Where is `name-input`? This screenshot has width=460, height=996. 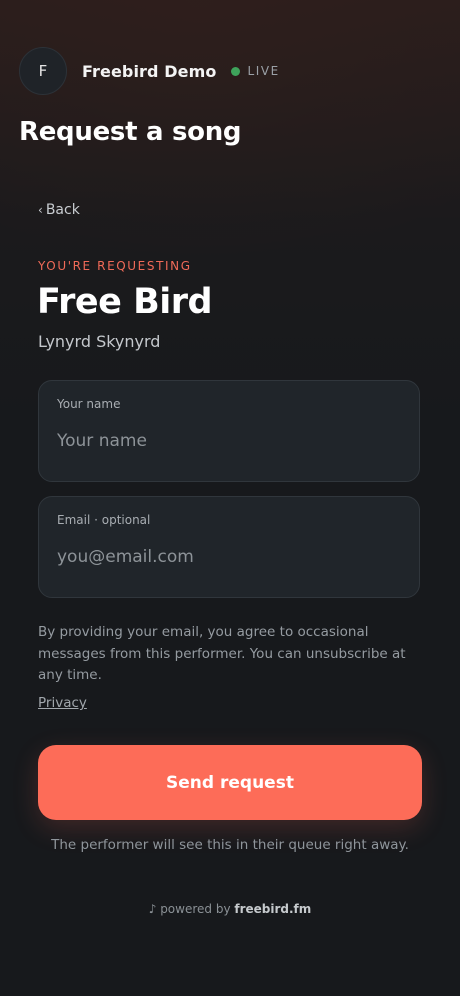 name-input is located at coordinates (227, 441).